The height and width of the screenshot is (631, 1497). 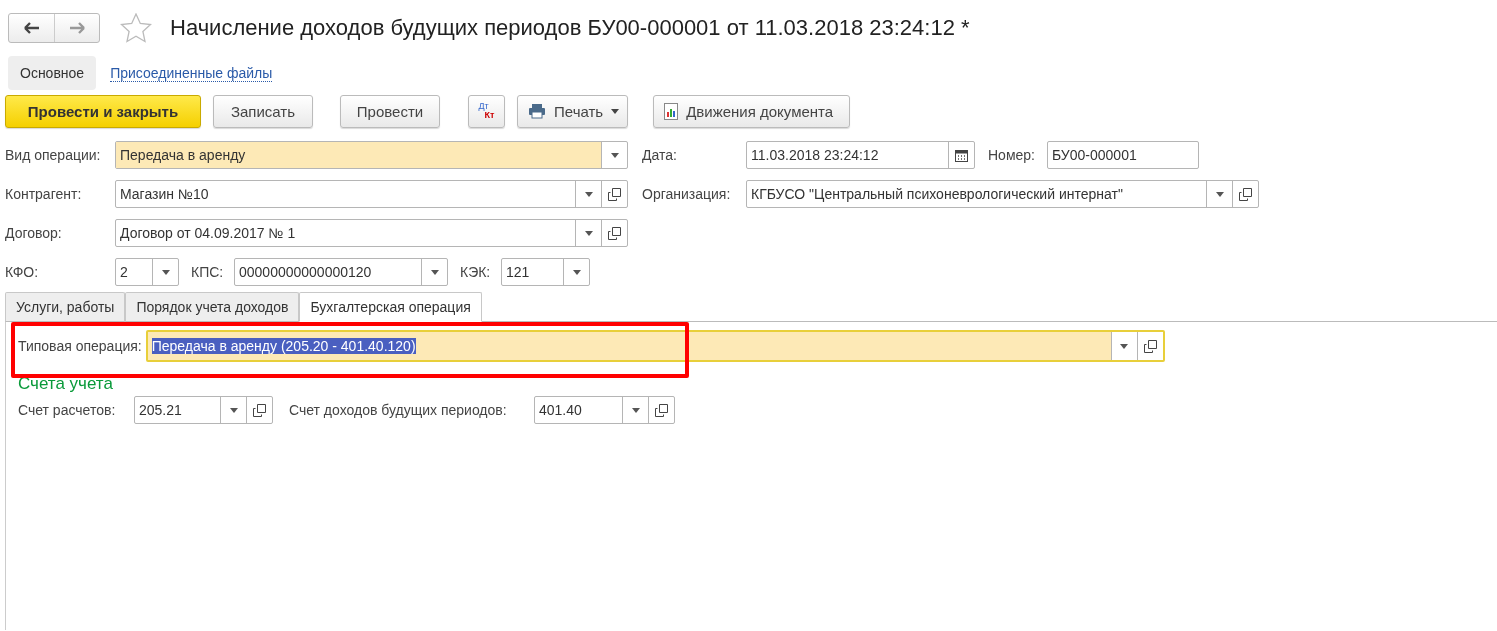 What do you see at coordinates (263, 111) in the screenshot?
I see `toolbar-button: Записать` at bounding box center [263, 111].